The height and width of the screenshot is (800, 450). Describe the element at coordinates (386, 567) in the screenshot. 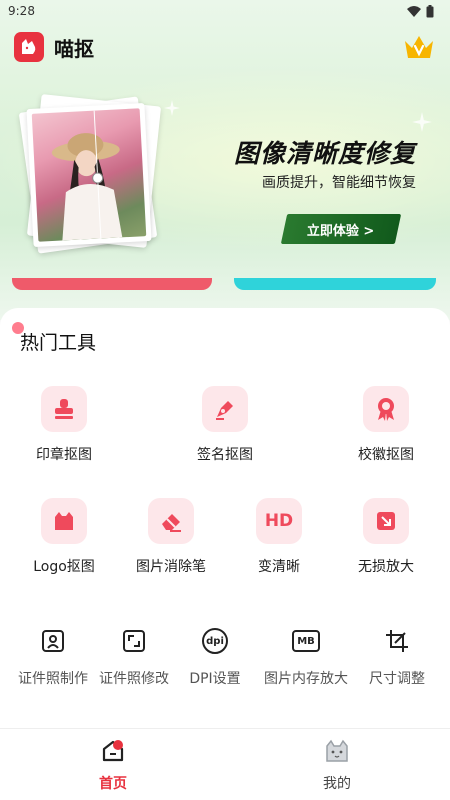

I see `tool-label: 无损放大` at that location.